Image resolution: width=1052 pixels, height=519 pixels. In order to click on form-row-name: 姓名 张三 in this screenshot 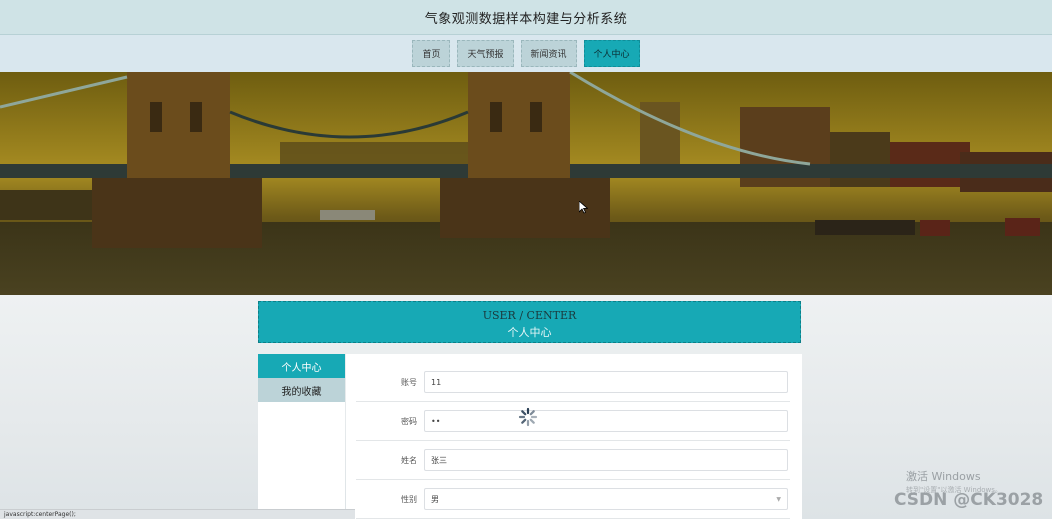, I will do `click(573, 460)`.